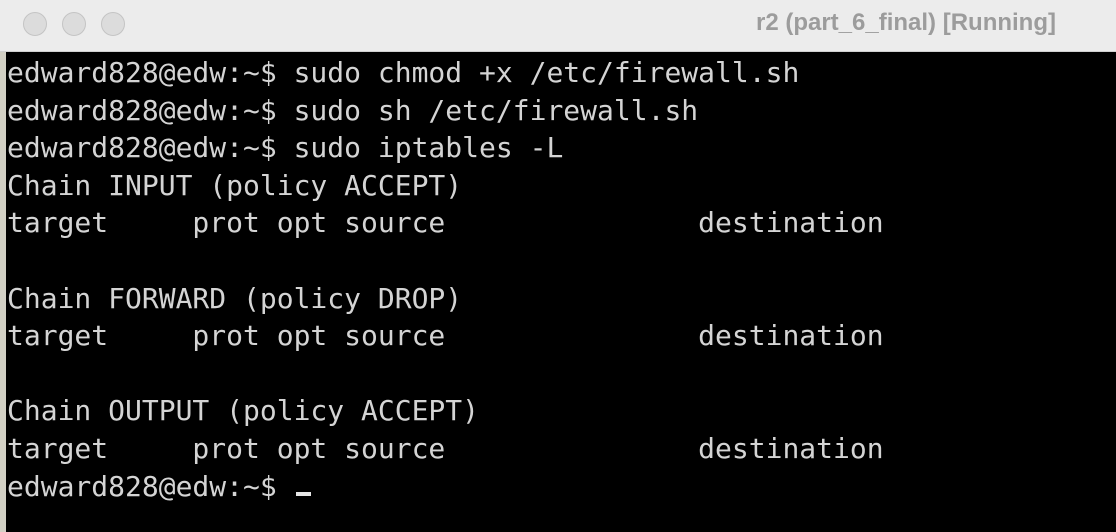  Describe the element at coordinates (558, 26) in the screenshot. I see `title-bar: r2 (part_6_final) [Running]` at that location.